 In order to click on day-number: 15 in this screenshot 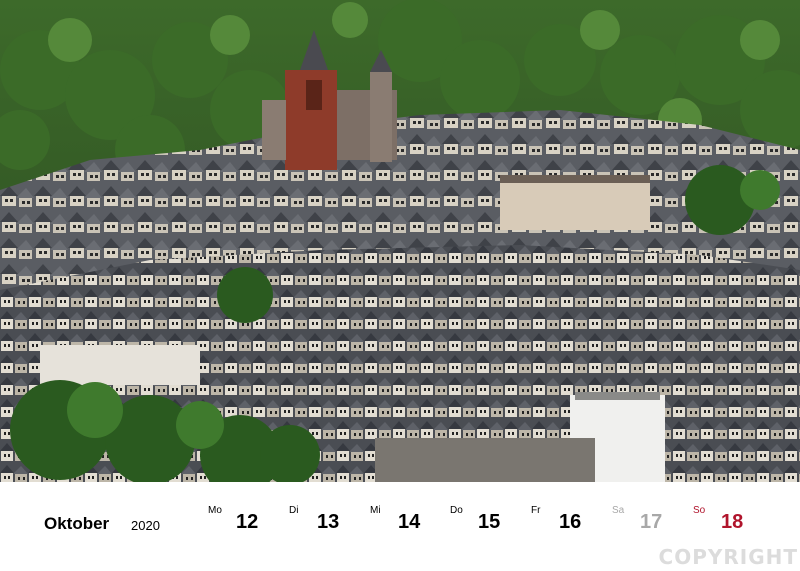, I will do `click(489, 522)`.